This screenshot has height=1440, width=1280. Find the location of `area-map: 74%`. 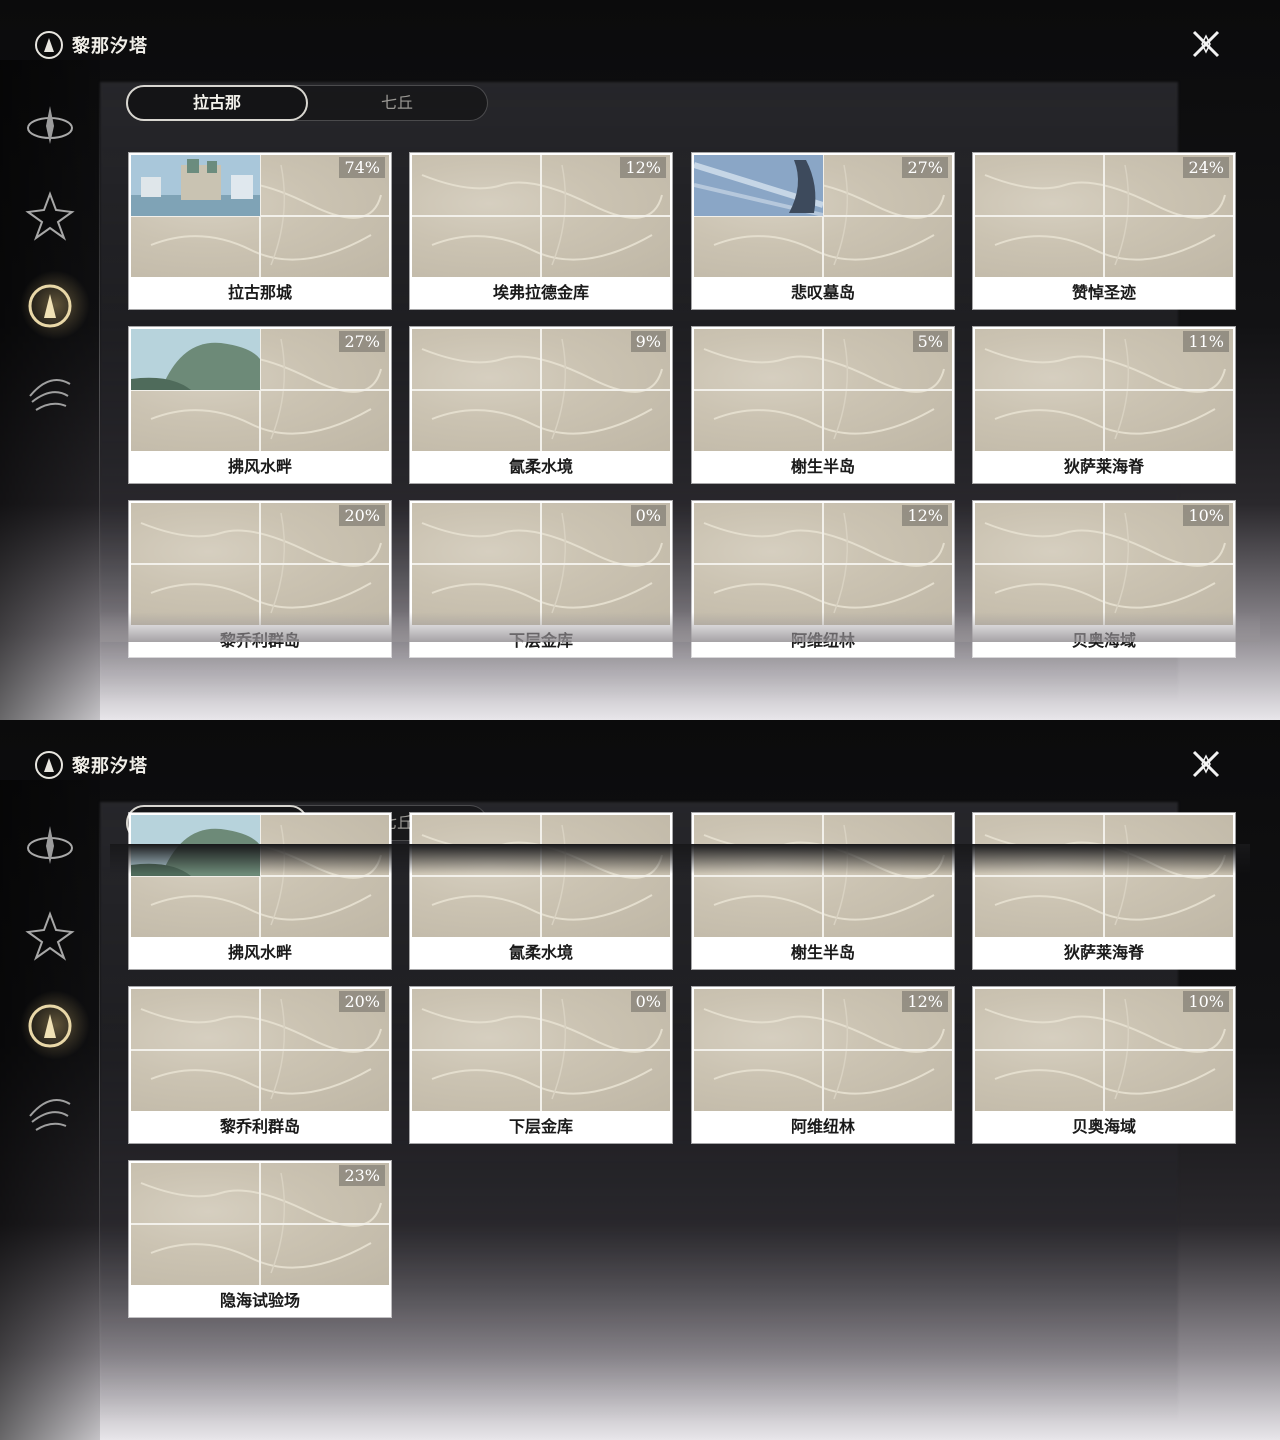

area-map: 74% is located at coordinates (260, 216).